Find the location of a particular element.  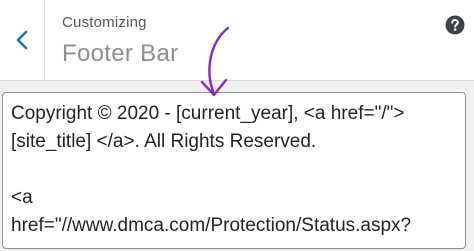

section-title: Footer Bar is located at coordinates (120, 53).